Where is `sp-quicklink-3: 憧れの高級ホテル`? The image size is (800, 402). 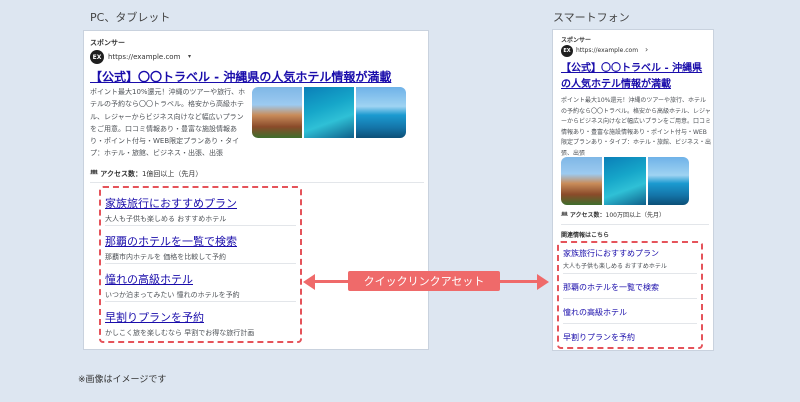 sp-quicklink-3: 憧れの高級ホテル is located at coordinates (630, 311).